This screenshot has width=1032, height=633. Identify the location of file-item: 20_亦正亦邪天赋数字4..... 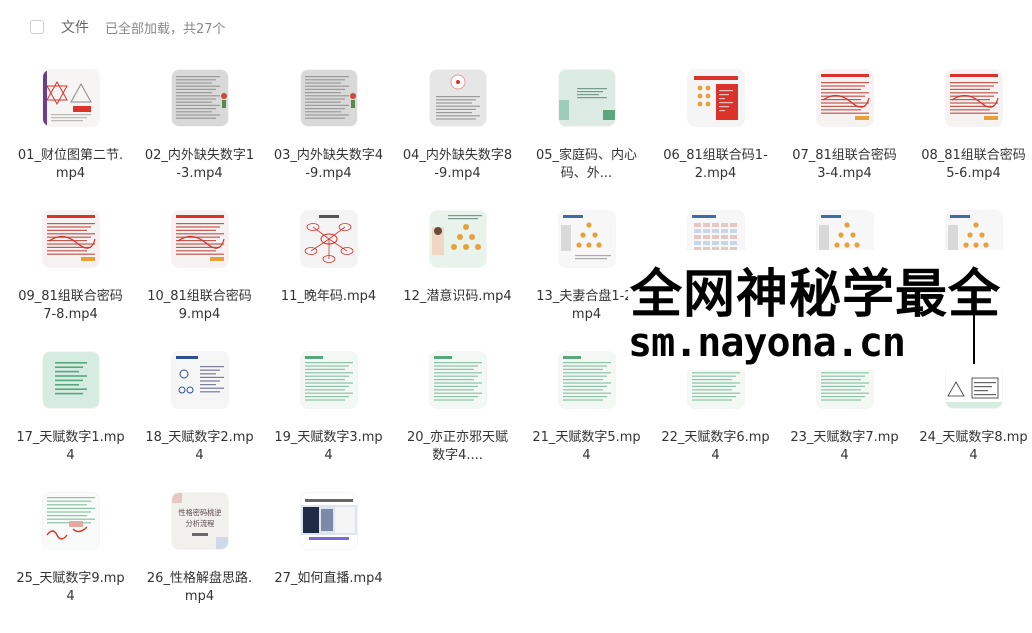
(457, 414).